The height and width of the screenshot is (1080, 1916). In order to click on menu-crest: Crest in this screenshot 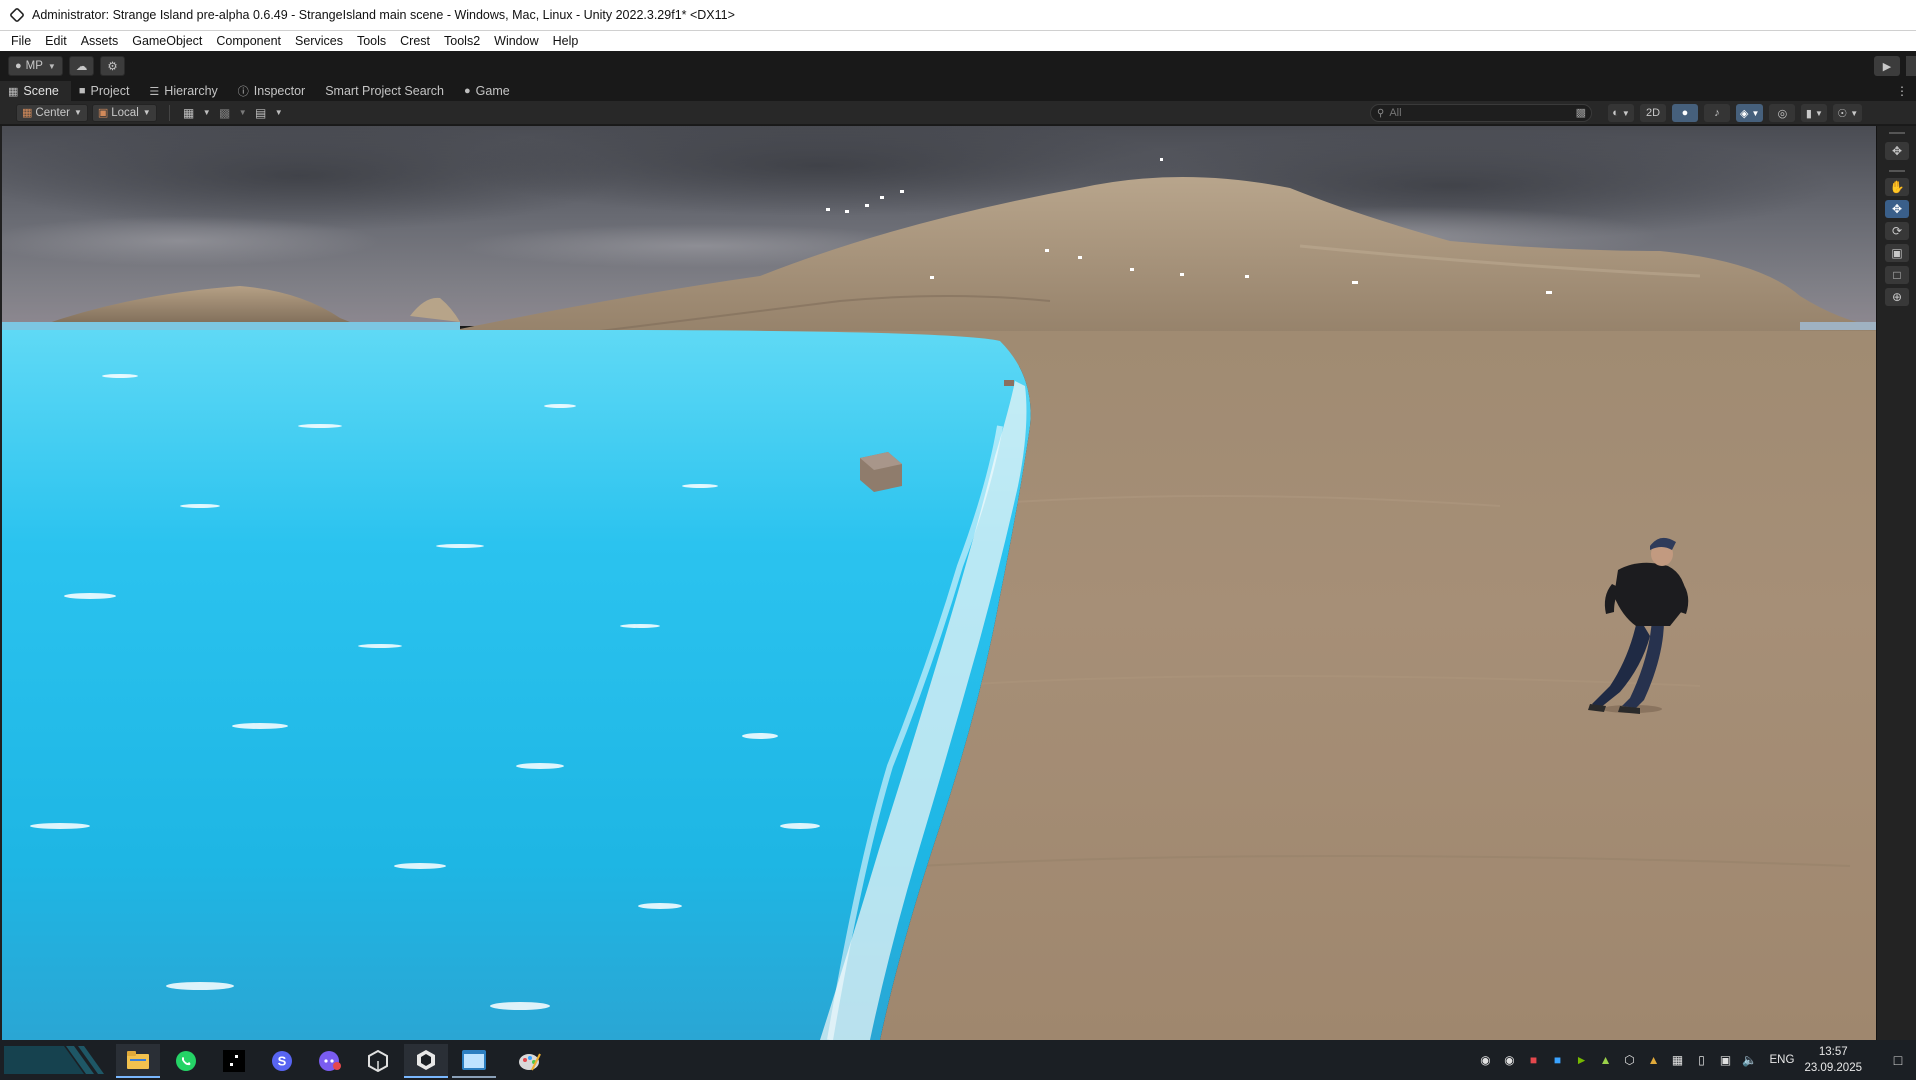, I will do `click(415, 41)`.